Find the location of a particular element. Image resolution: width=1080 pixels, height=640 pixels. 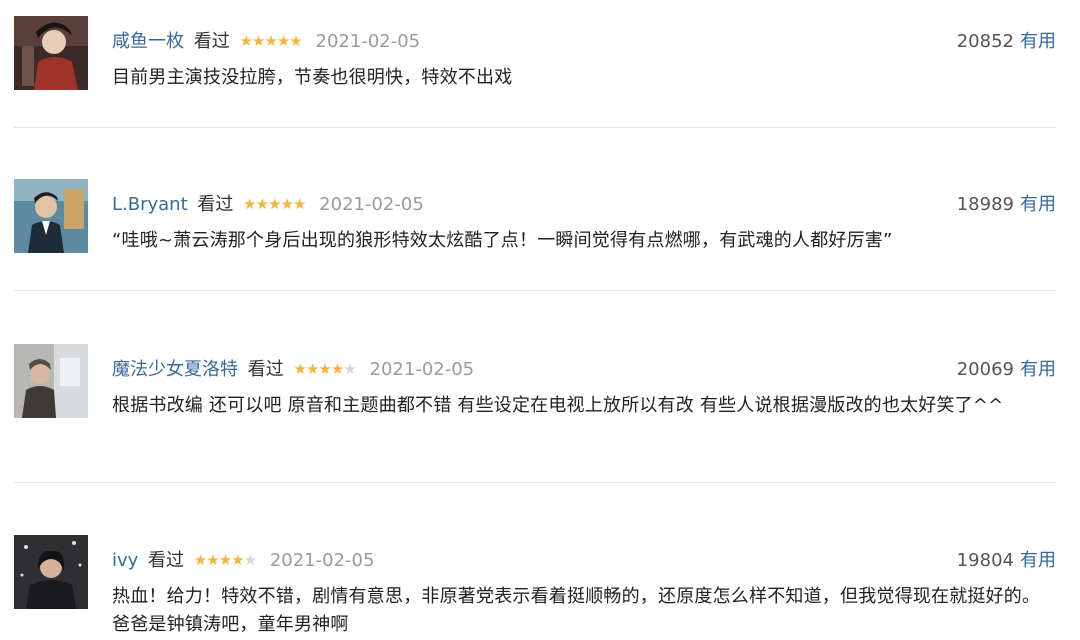

vote-area: 18989 有用 is located at coordinates (1006, 205).